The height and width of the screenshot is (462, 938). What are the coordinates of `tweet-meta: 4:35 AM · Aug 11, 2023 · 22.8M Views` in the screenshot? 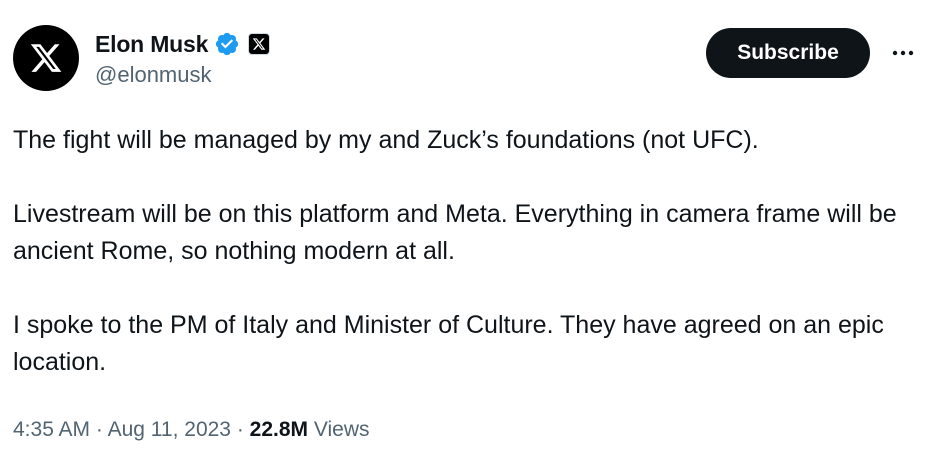 It's located at (191, 430).